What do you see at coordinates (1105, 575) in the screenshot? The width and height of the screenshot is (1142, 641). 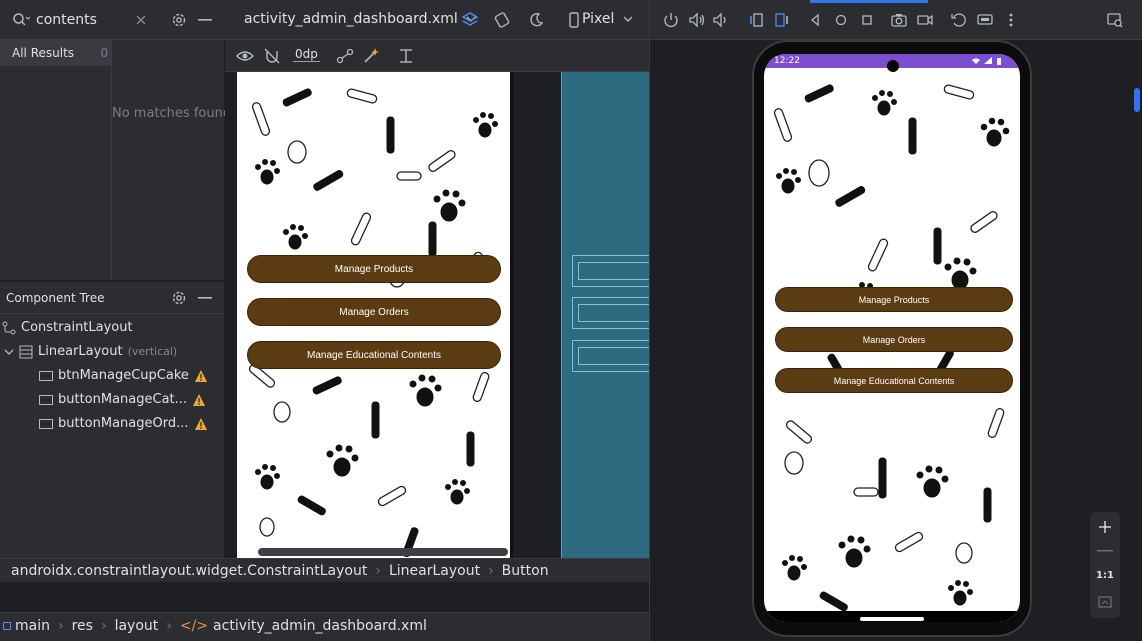 I see `actual-size-button: 1:1` at bounding box center [1105, 575].